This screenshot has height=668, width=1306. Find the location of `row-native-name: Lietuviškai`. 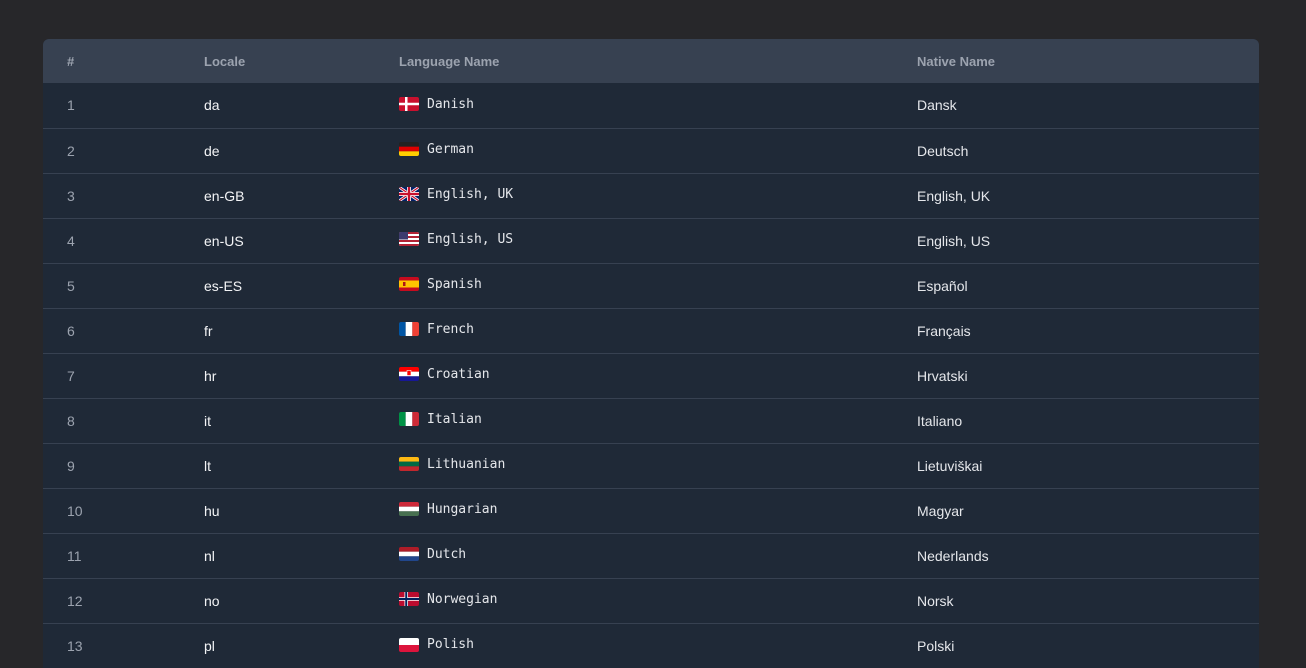

row-native-name: Lietuviškai is located at coordinates (950, 465).